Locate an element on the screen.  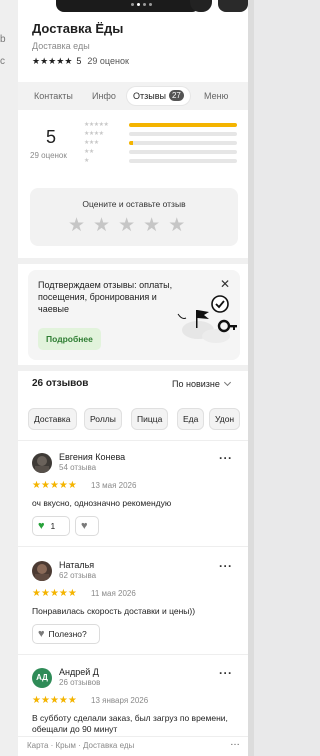
helpful-label: Полезно? is located at coordinates (67, 634).